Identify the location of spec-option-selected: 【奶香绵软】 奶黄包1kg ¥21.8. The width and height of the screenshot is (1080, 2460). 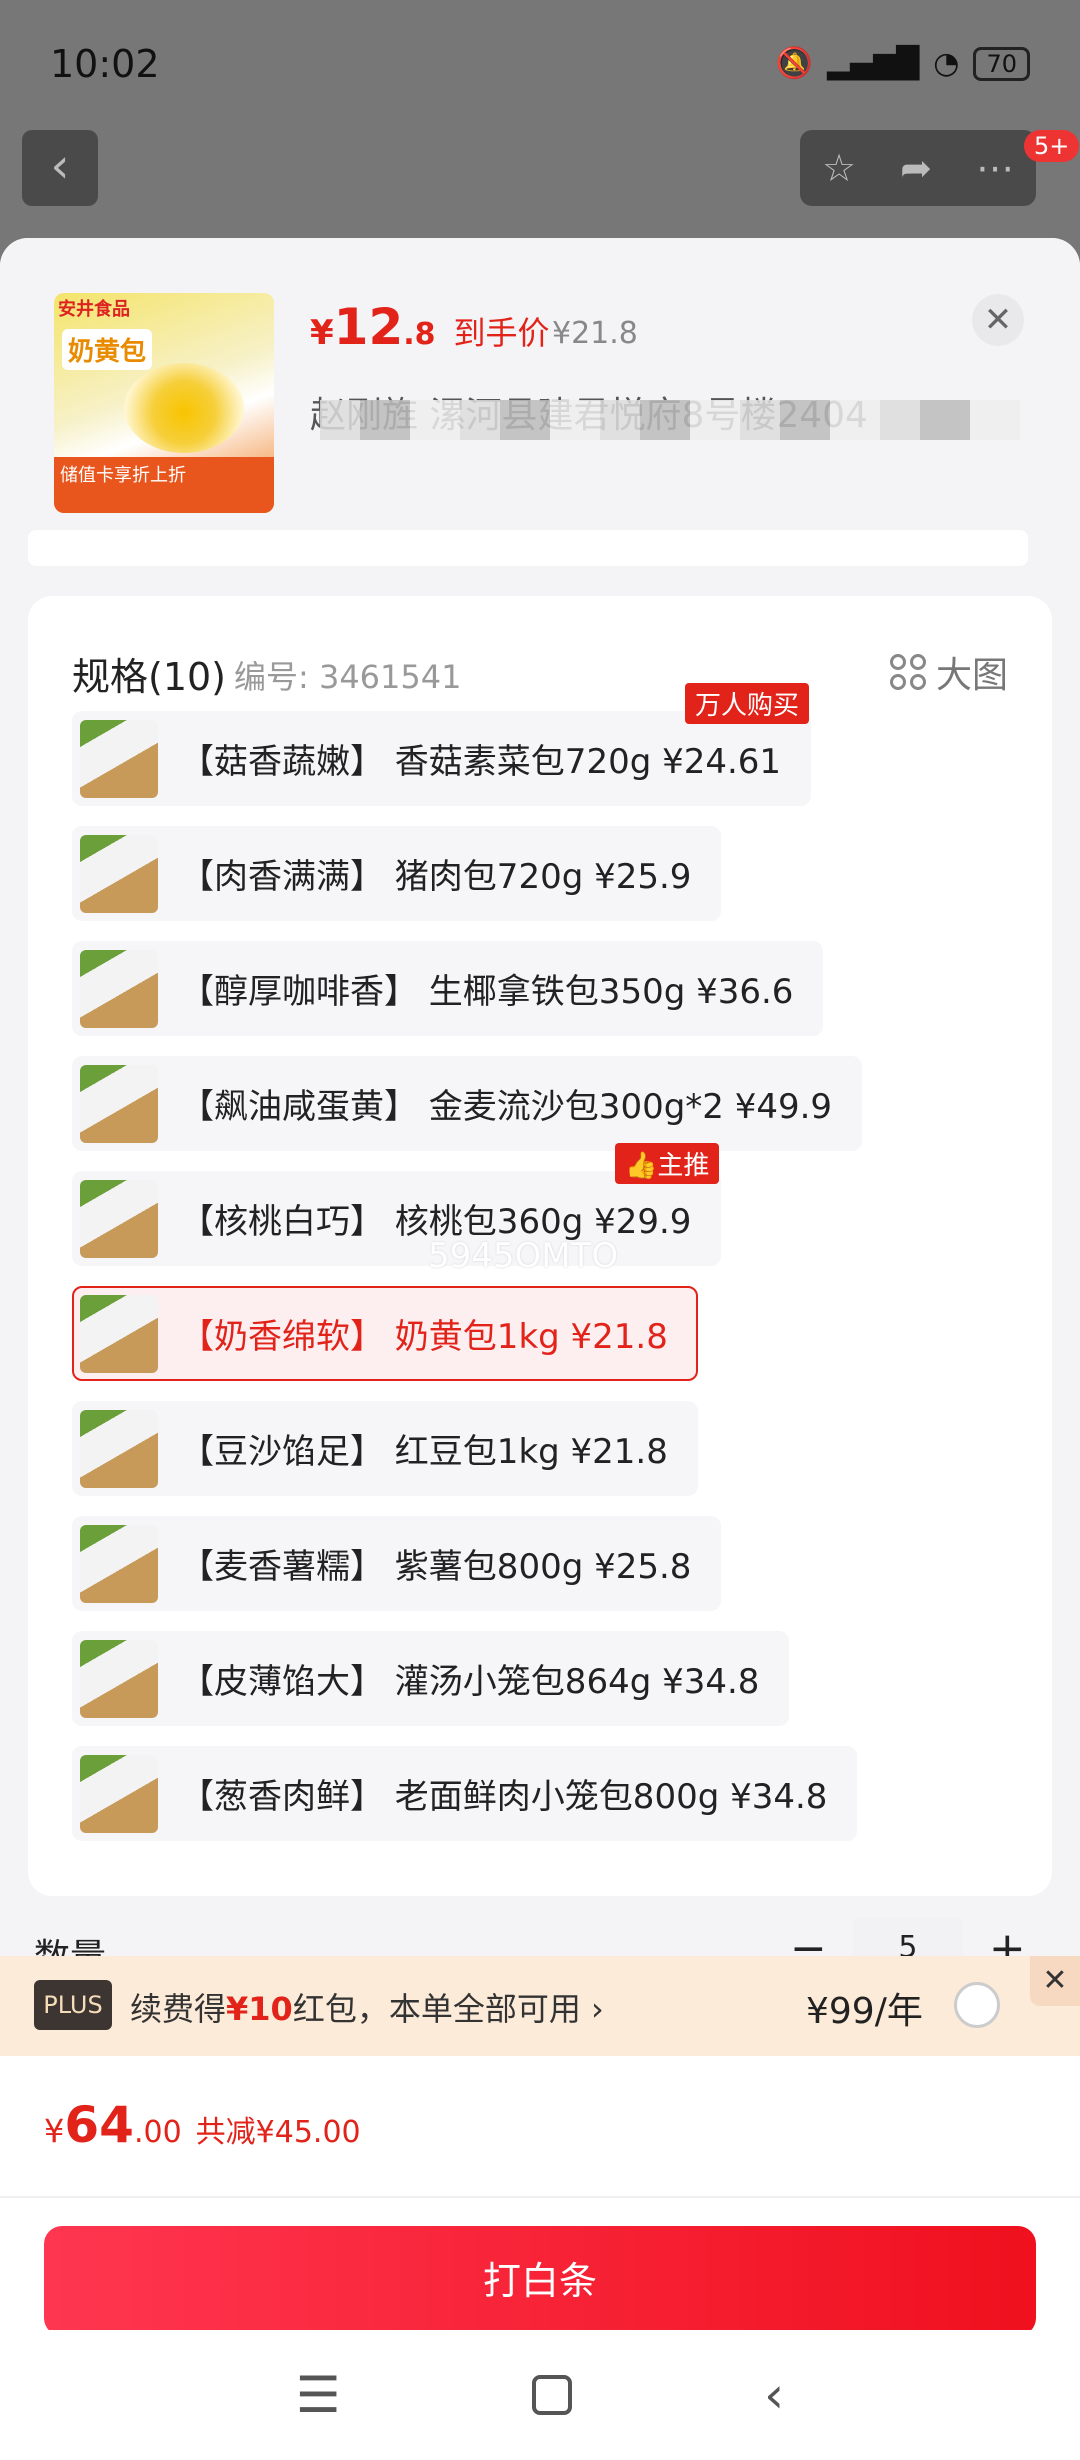
(385, 1333).